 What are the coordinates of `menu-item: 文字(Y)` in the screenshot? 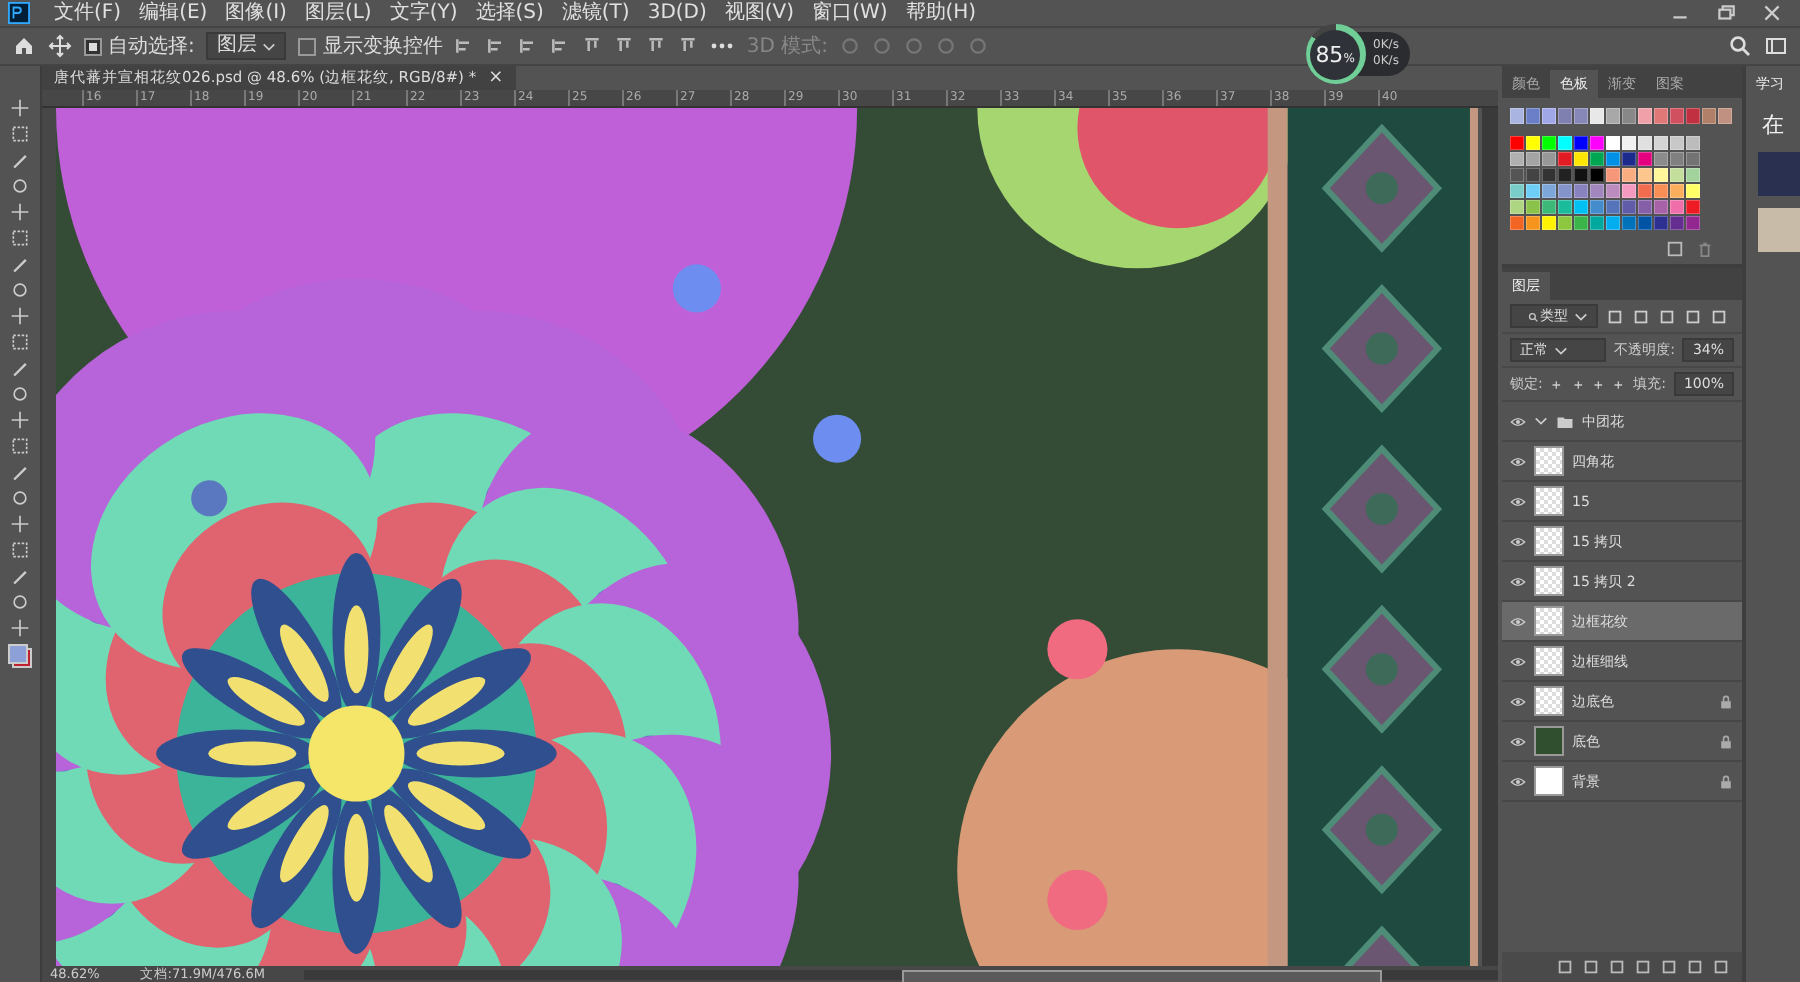 It's located at (423, 13).